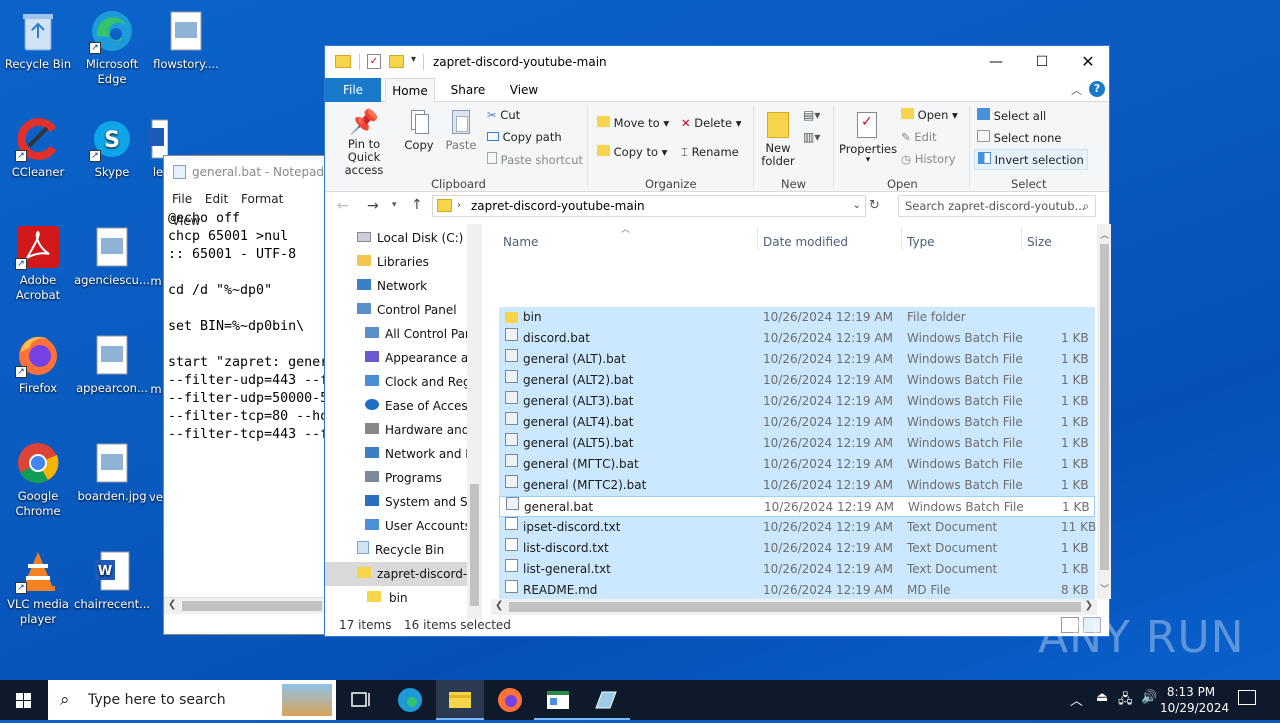  What do you see at coordinates (778, 138) in the screenshot?
I see `new-folder-button: New folder` at bounding box center [778, 138].